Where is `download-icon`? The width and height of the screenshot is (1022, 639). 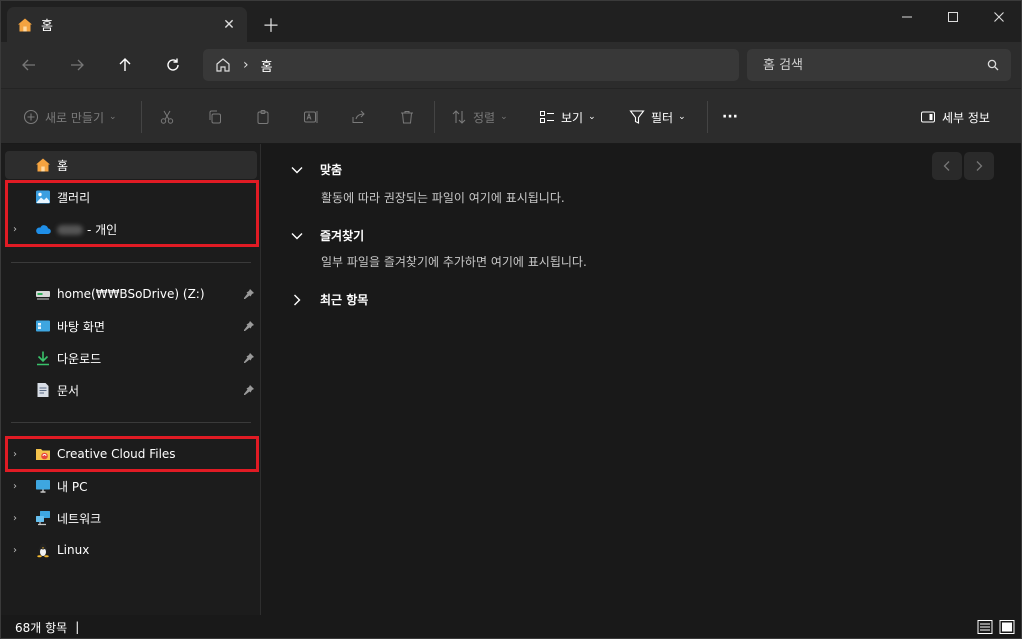
download-icon is located at coordinates (43, 358).